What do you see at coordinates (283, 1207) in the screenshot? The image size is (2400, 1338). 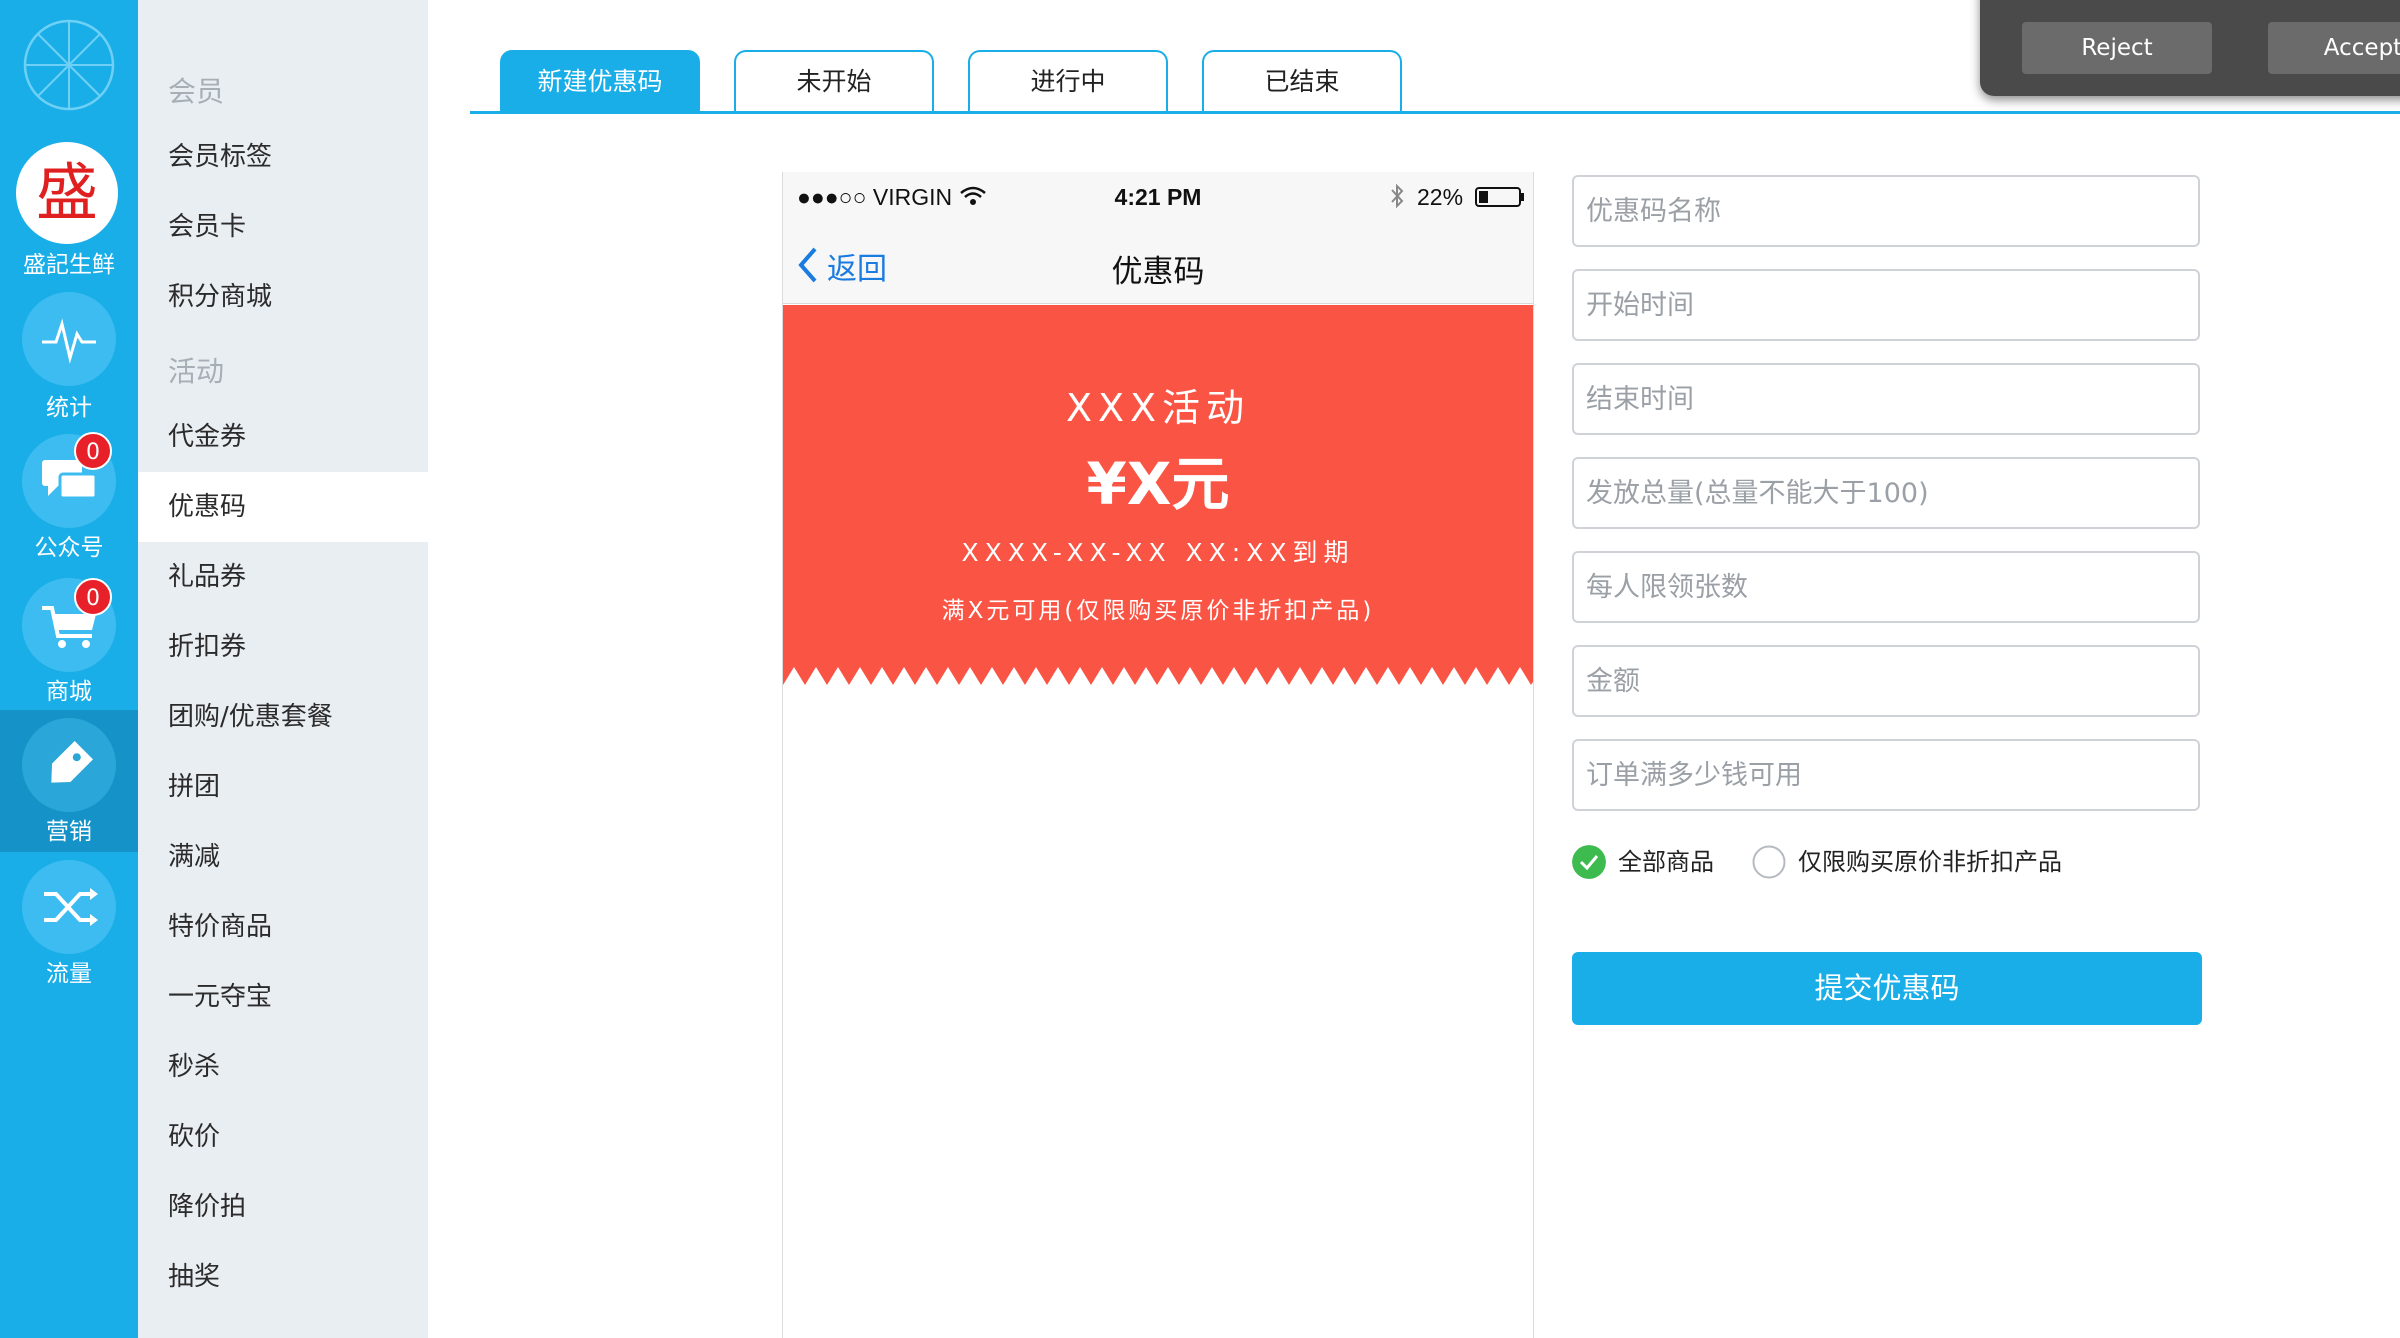 I see `sidebar-item-price-drop-auction: 降价拍` at bounding box center [283, 1207].